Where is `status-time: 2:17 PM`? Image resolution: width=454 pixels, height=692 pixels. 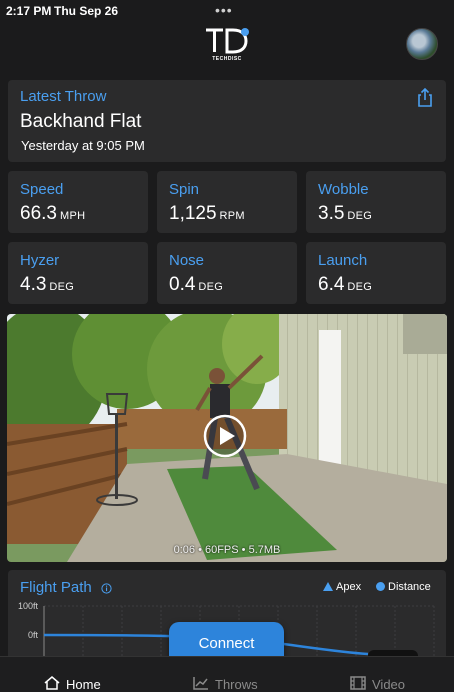 status-time: 2:17 PM is located at coordinates (29, 11).